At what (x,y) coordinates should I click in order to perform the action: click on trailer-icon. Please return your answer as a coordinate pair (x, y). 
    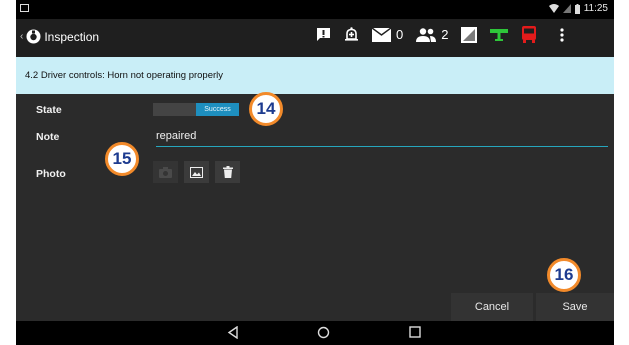
    Looking at the image, I should click on (499, 34).